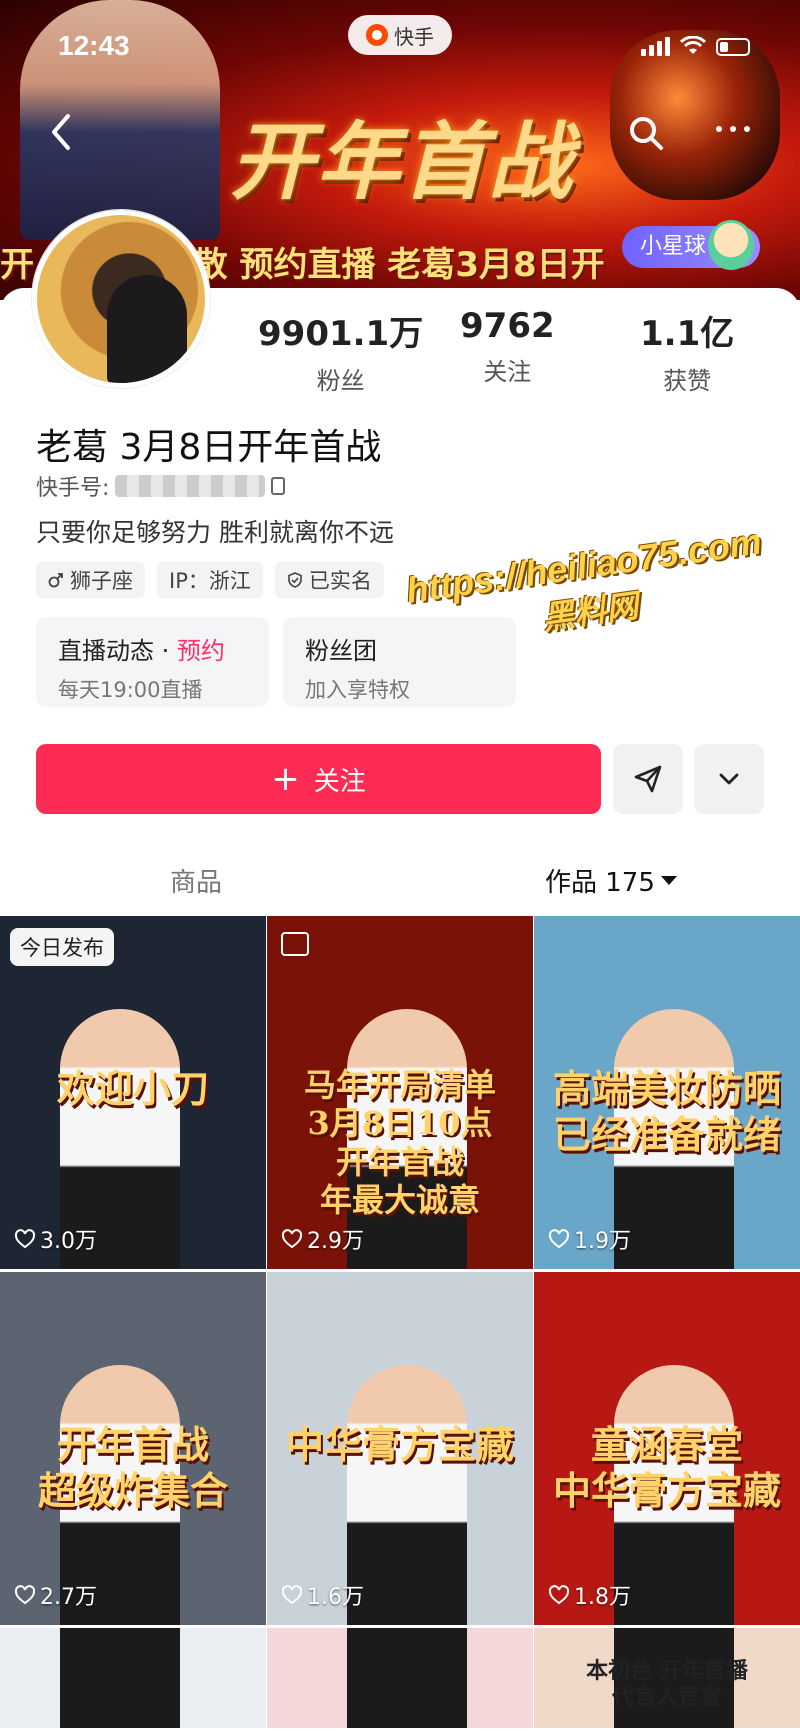  Describe the element at coordinates (190, 486) in the screenshot. I see `kuaishou-id-redacted` at that location.